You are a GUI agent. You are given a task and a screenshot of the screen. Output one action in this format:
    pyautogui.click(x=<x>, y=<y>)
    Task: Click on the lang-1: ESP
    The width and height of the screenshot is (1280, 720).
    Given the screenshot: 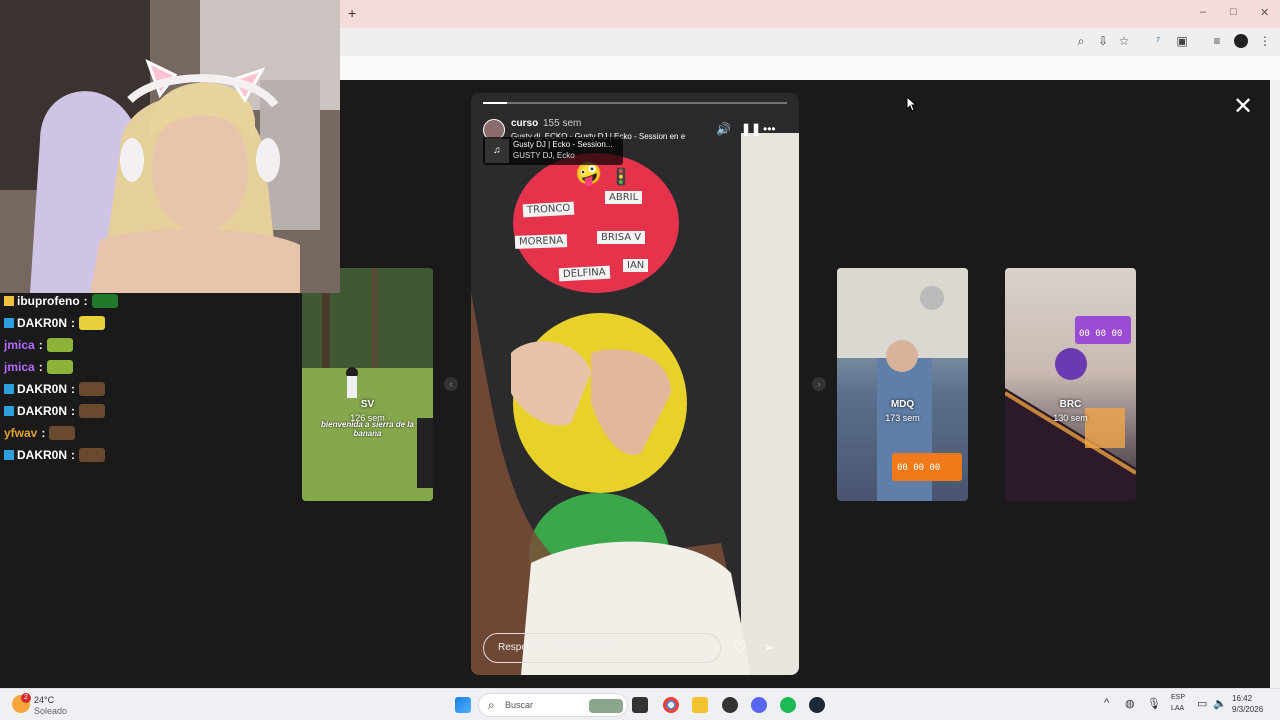 What is the action you would take?
    pyautogui.click(x=1178, y=697)
    